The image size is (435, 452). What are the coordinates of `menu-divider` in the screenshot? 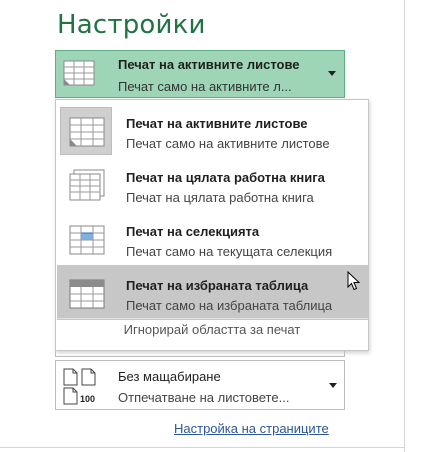 It's located at (212, 318).